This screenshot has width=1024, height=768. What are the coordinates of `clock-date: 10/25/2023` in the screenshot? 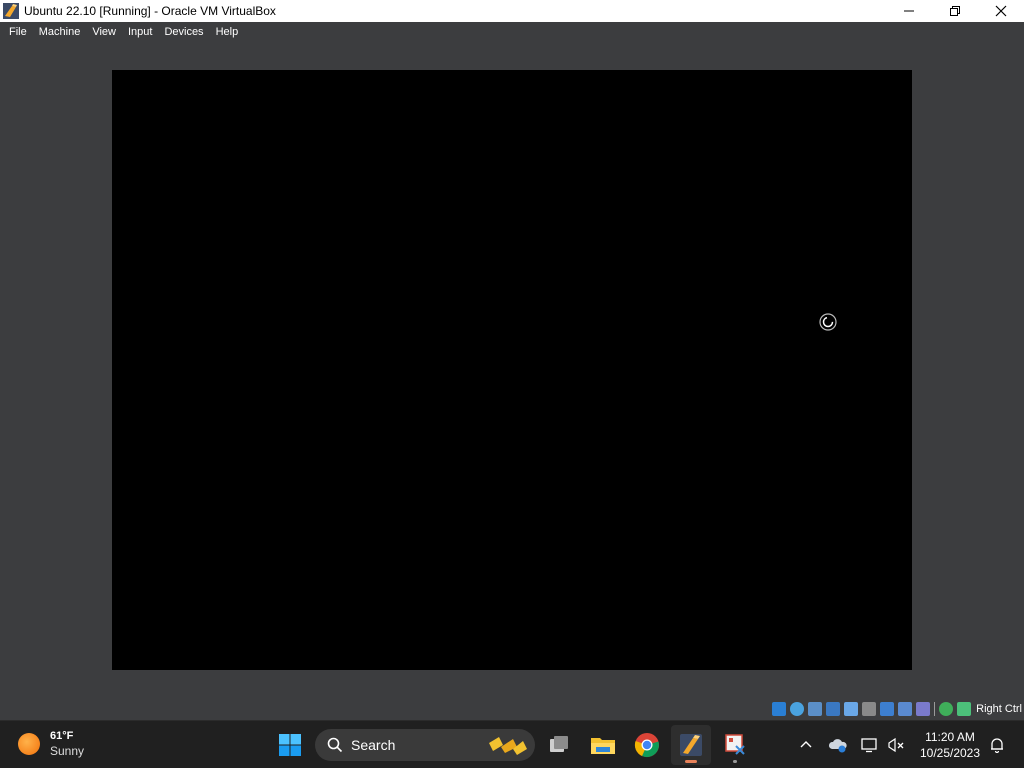 It's located at (950, 753).